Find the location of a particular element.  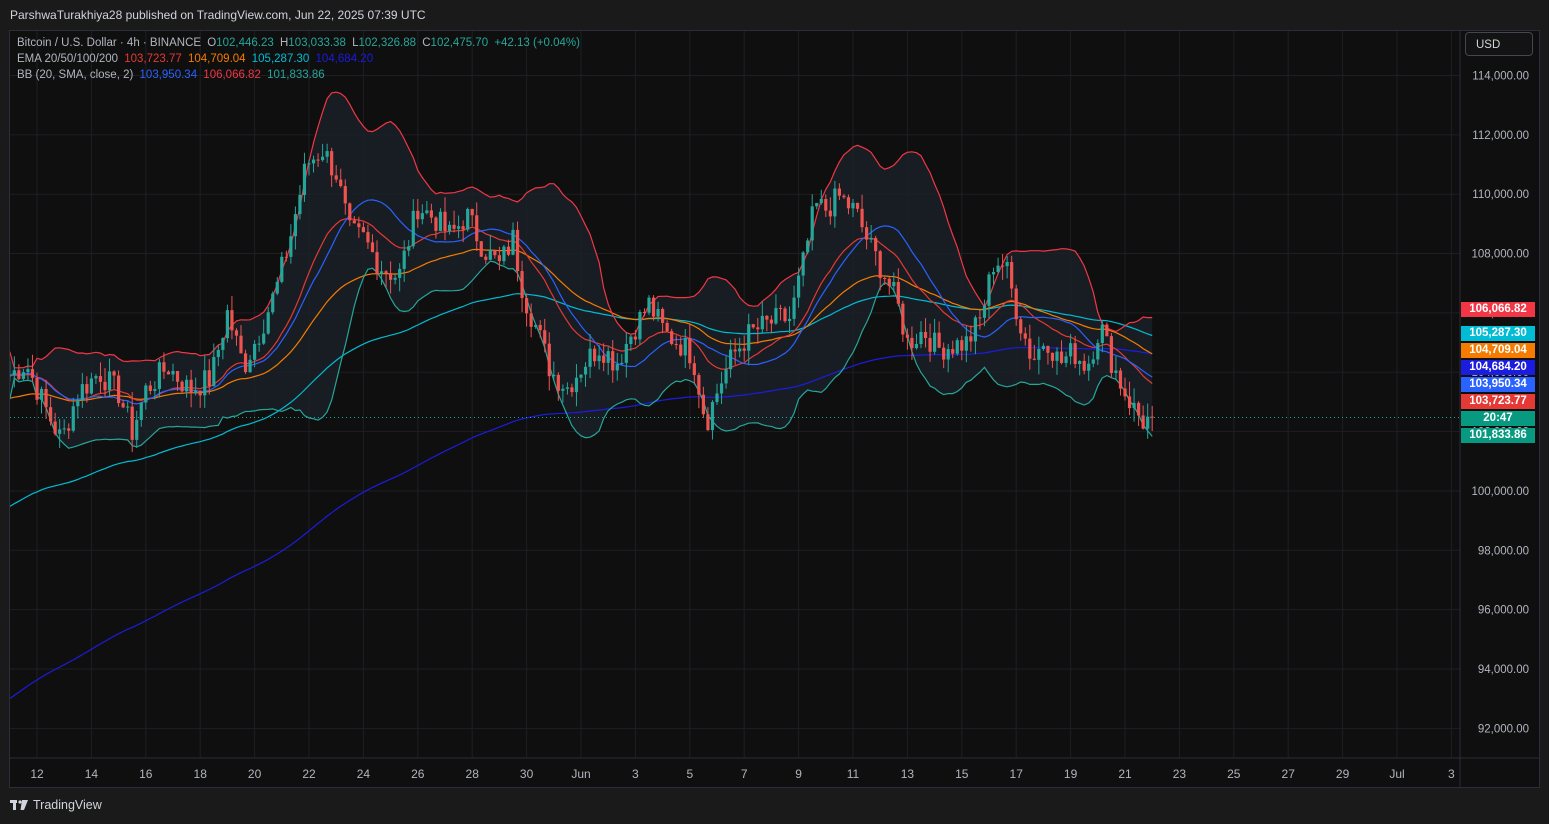

legend-symbol: Bitcoin / U.S. Dollar · 4h · BINANCE is located at coordinates (109, 43).